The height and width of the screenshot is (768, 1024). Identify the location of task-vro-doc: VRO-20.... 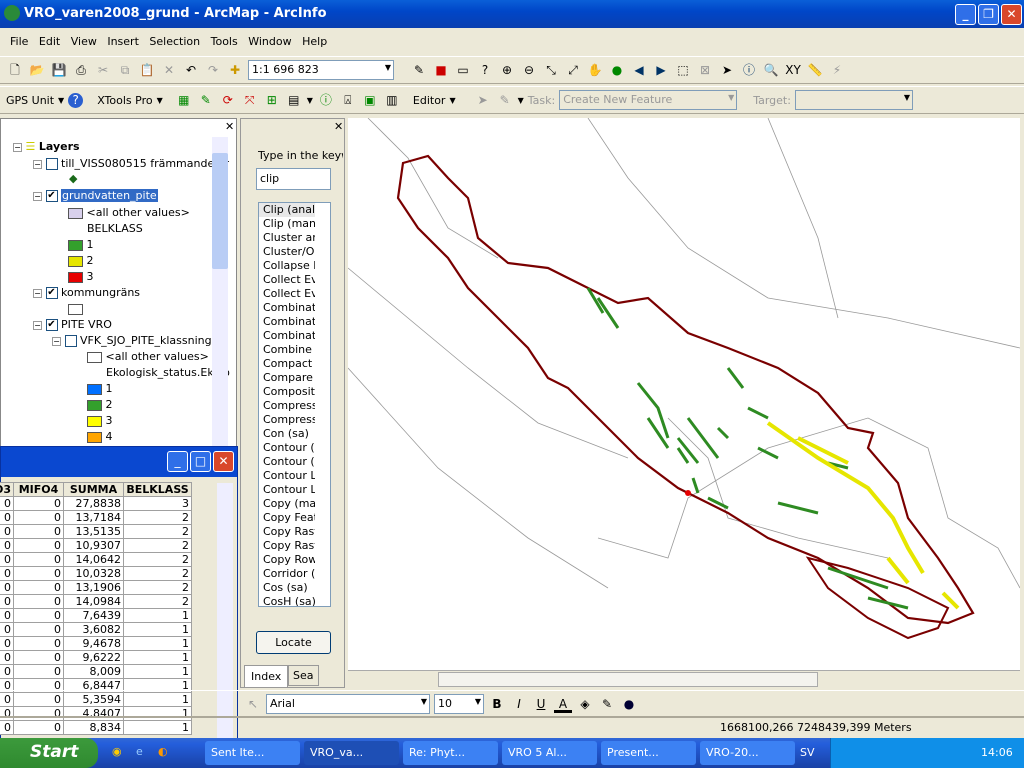
(747, 753).